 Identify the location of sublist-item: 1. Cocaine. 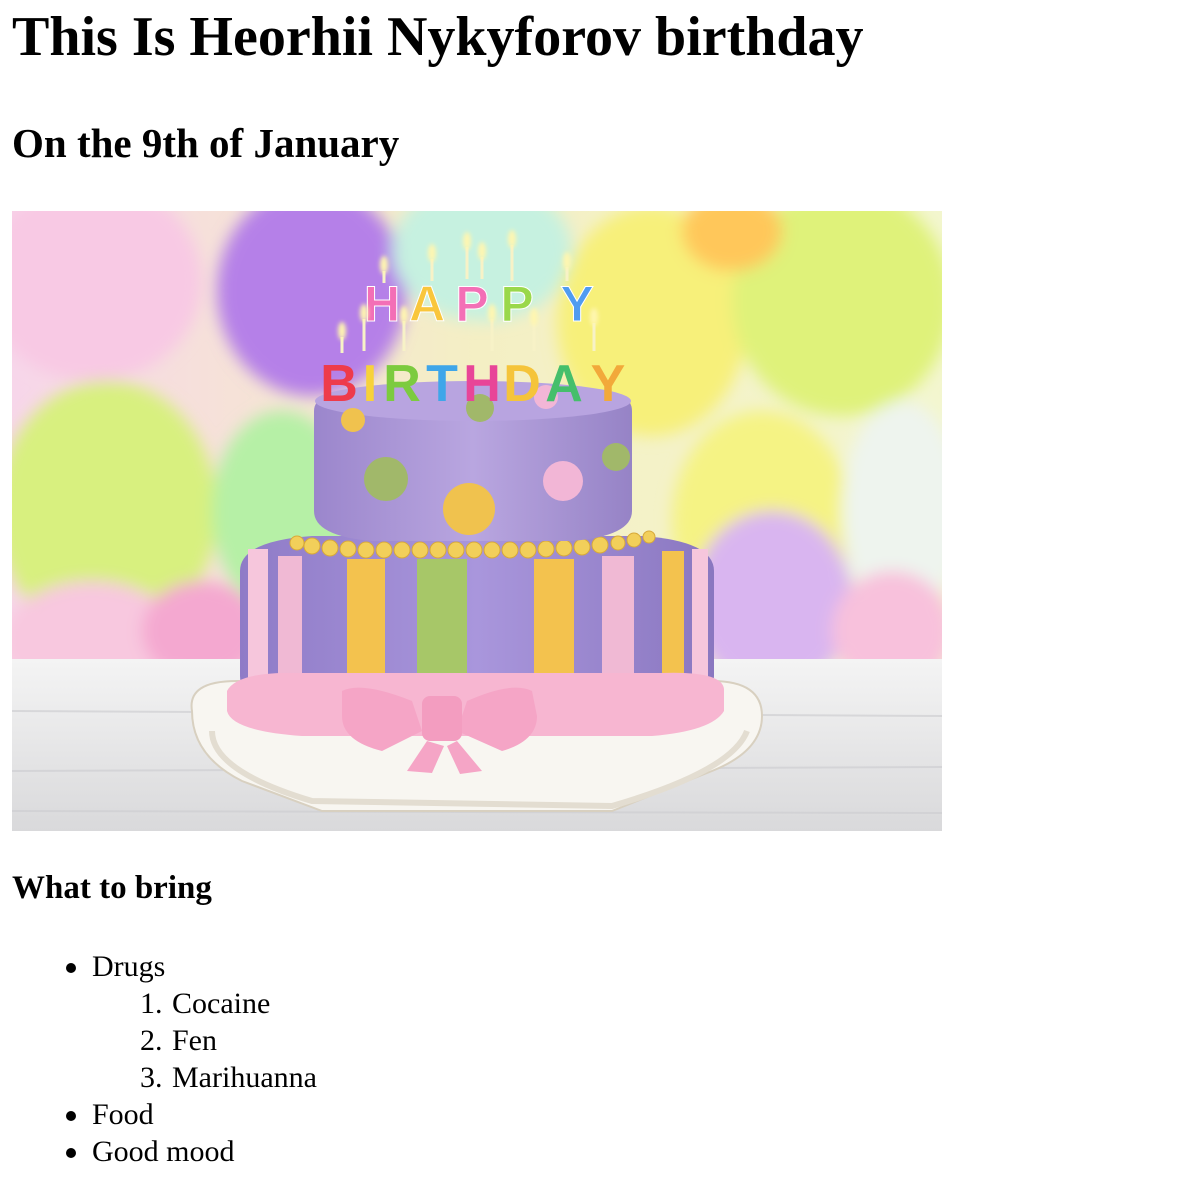
(228, 1003).